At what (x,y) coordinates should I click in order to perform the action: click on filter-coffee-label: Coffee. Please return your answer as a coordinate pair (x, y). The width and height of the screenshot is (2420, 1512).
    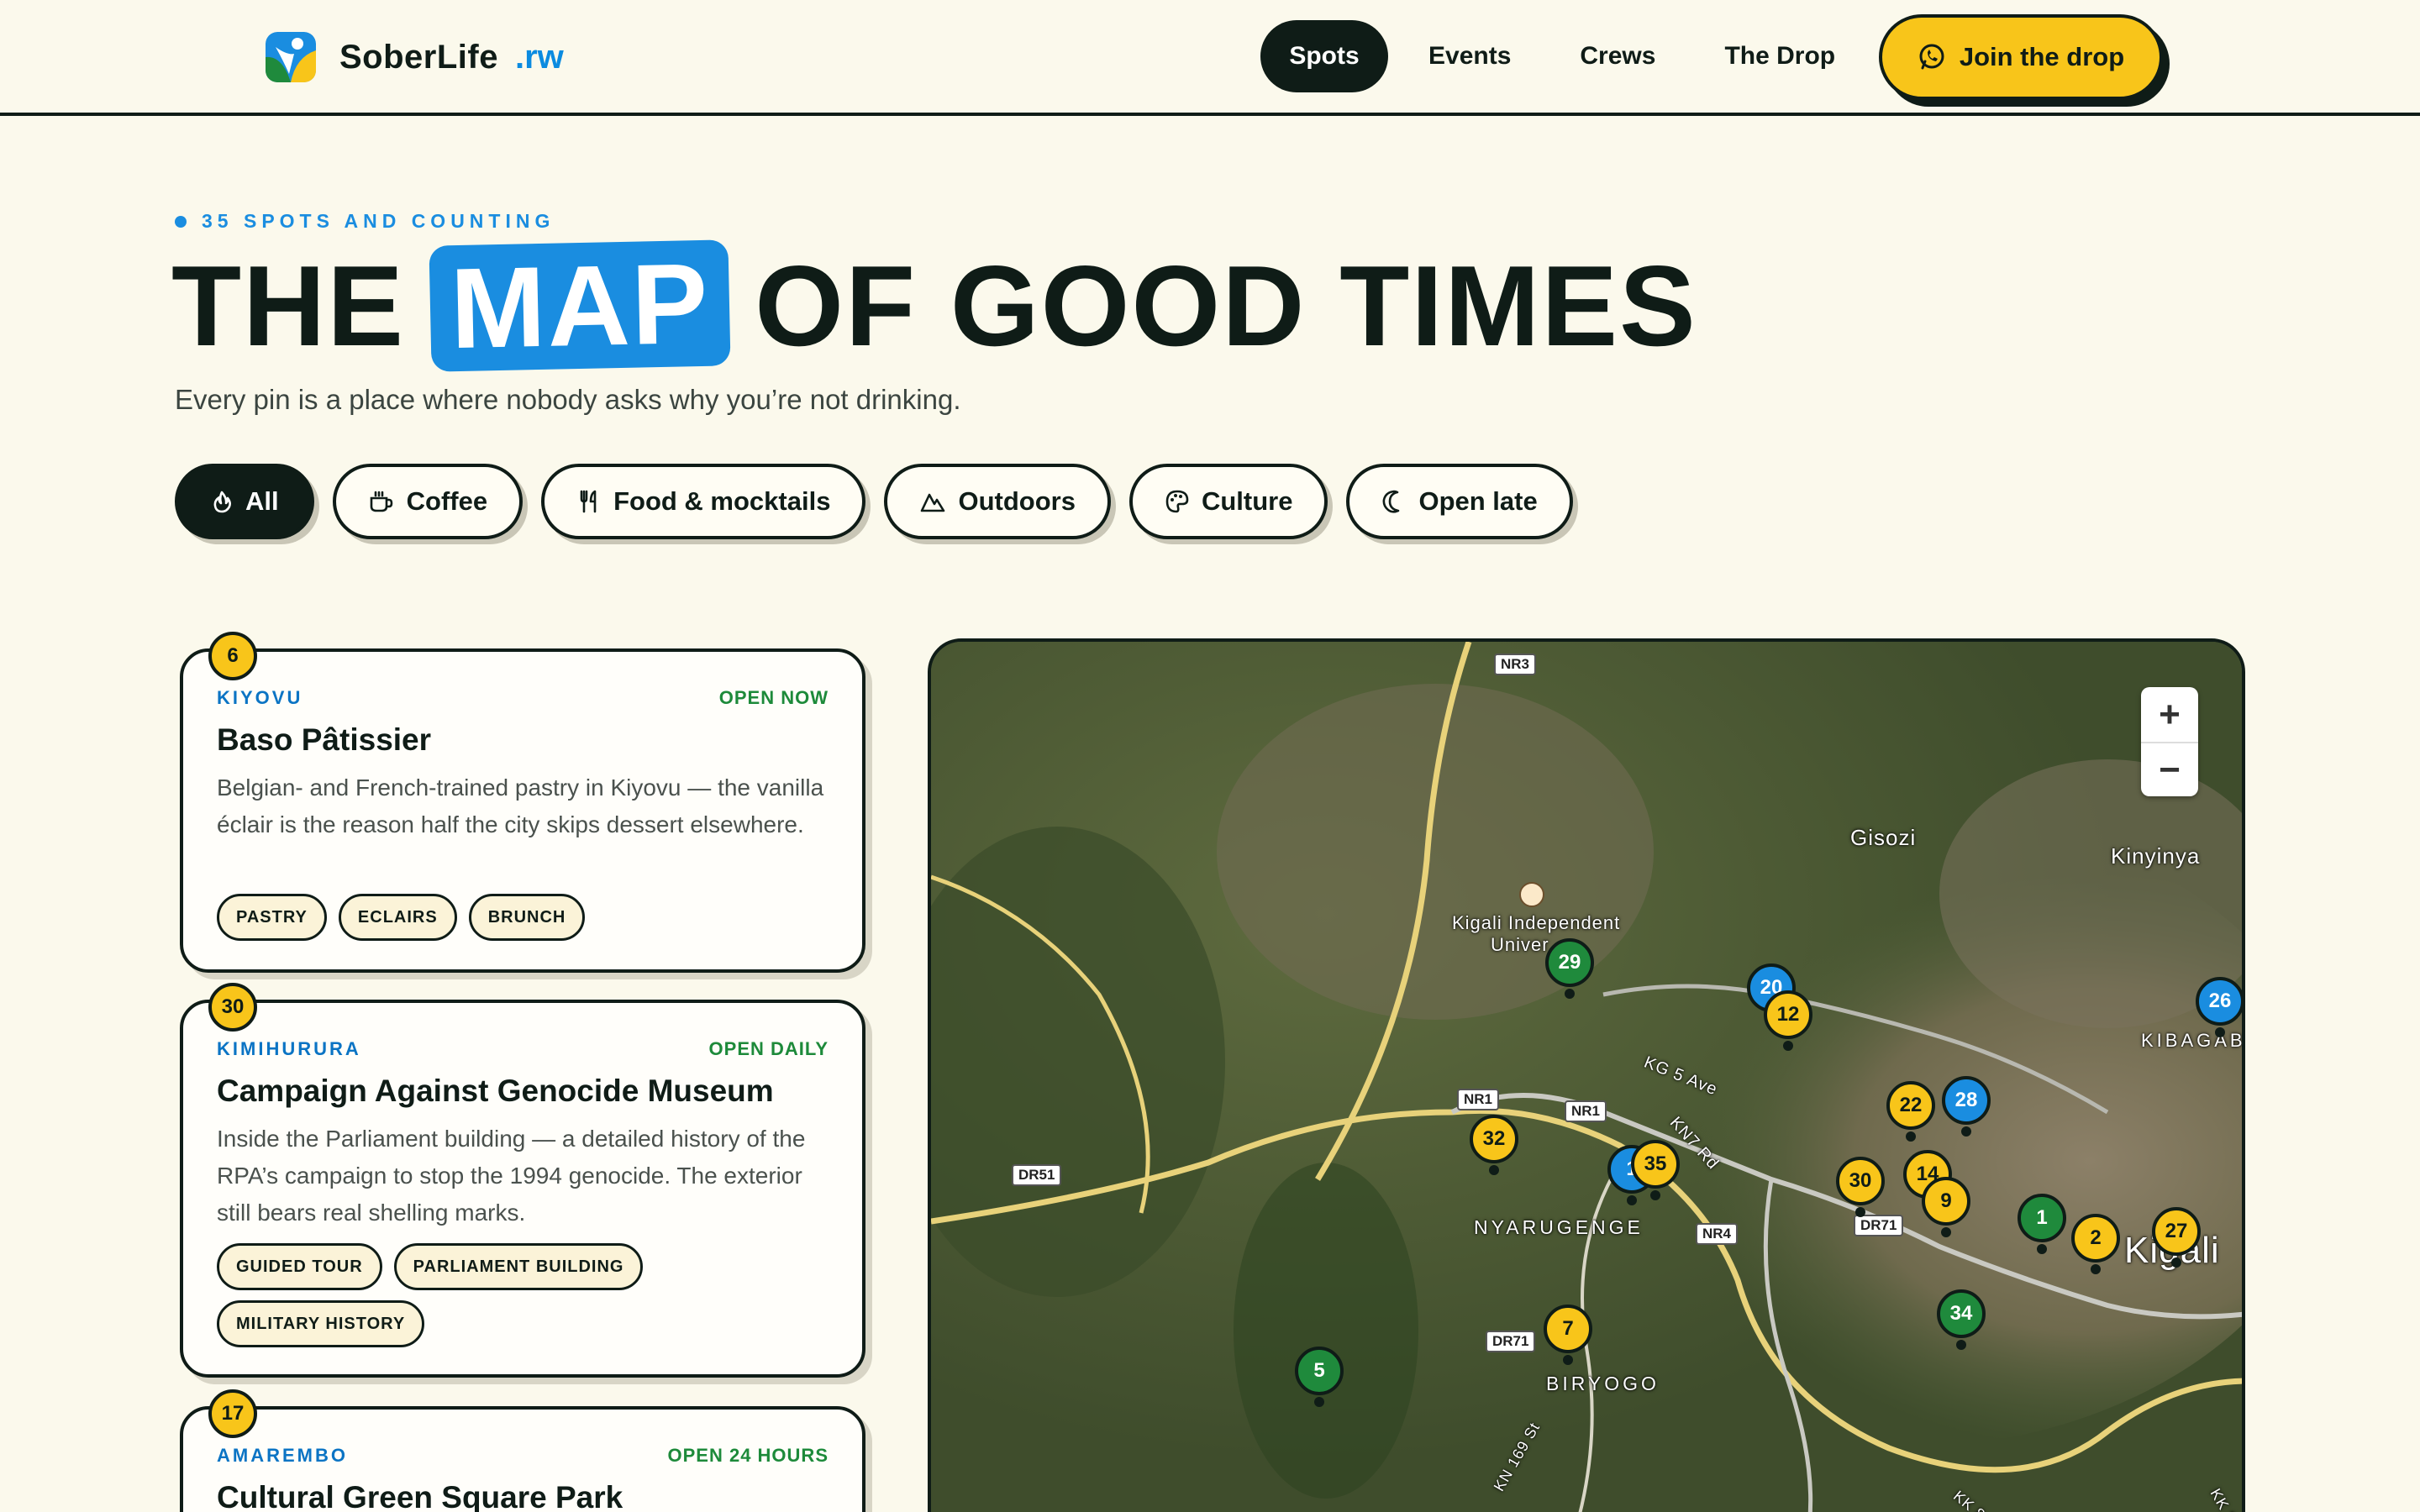
    Looking at the image, I should click on (447, 501).